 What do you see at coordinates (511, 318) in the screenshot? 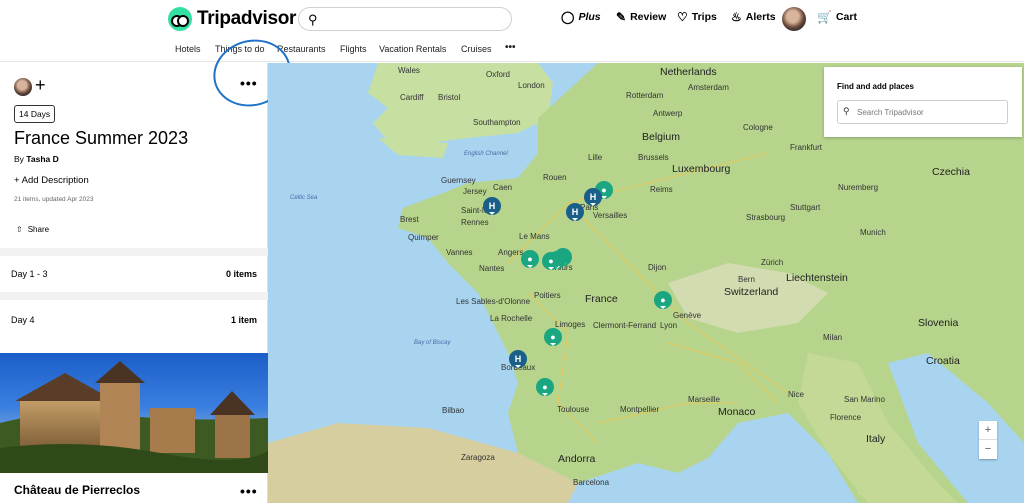
I see `map-label-la-rochelle: La Rochelle` at bounding box center [511, 318].